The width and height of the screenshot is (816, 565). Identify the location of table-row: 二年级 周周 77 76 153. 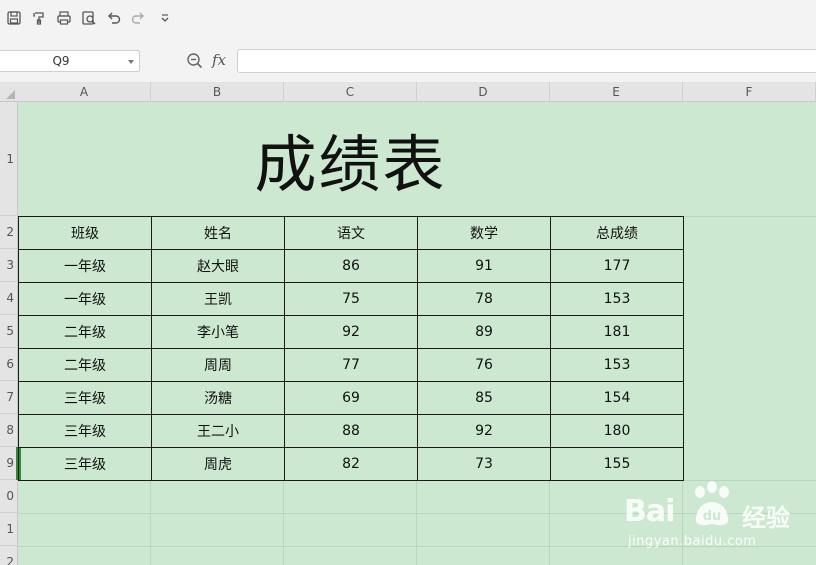
(351, 365).